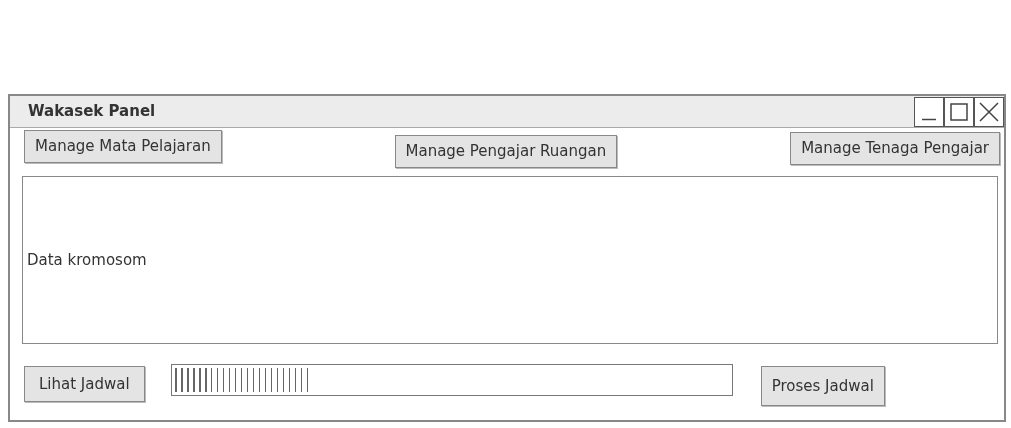  Describe the element at coordinates (506, 151) in the screenshot. I see `manage-button: Manage Pengajar Ruangan` at that location.